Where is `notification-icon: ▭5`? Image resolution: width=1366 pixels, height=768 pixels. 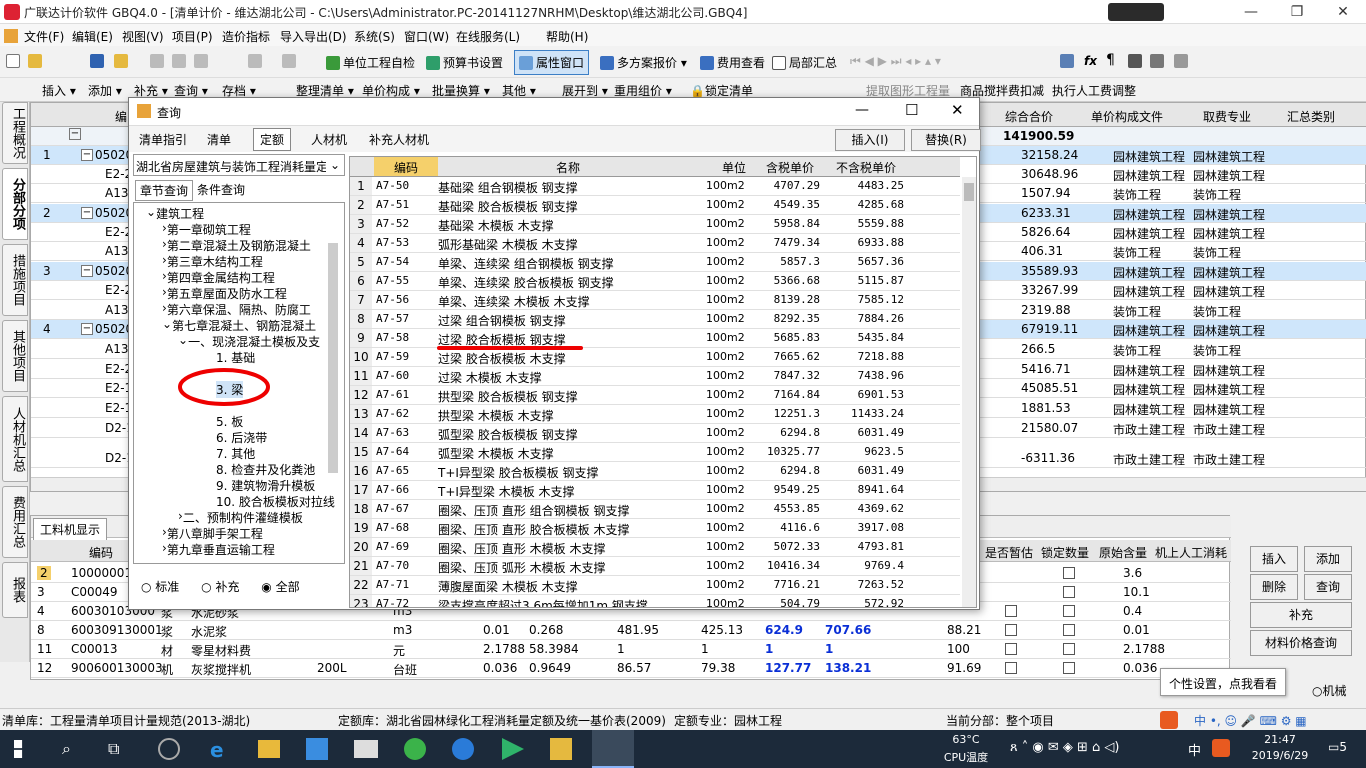 notification-icon: ▭5 is located at coordinates (1337, 747).